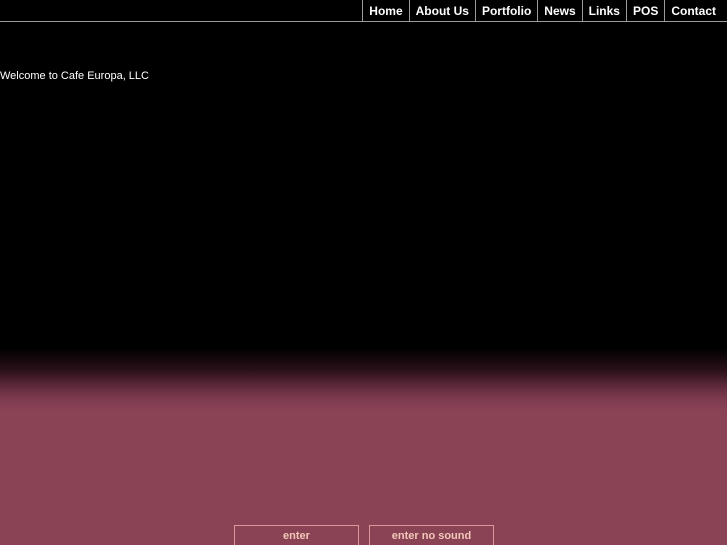 The image size is (727, 545). Describe the element at coordinates (385, 11) in the screenshot. I see `nav-home: Home` at that location.